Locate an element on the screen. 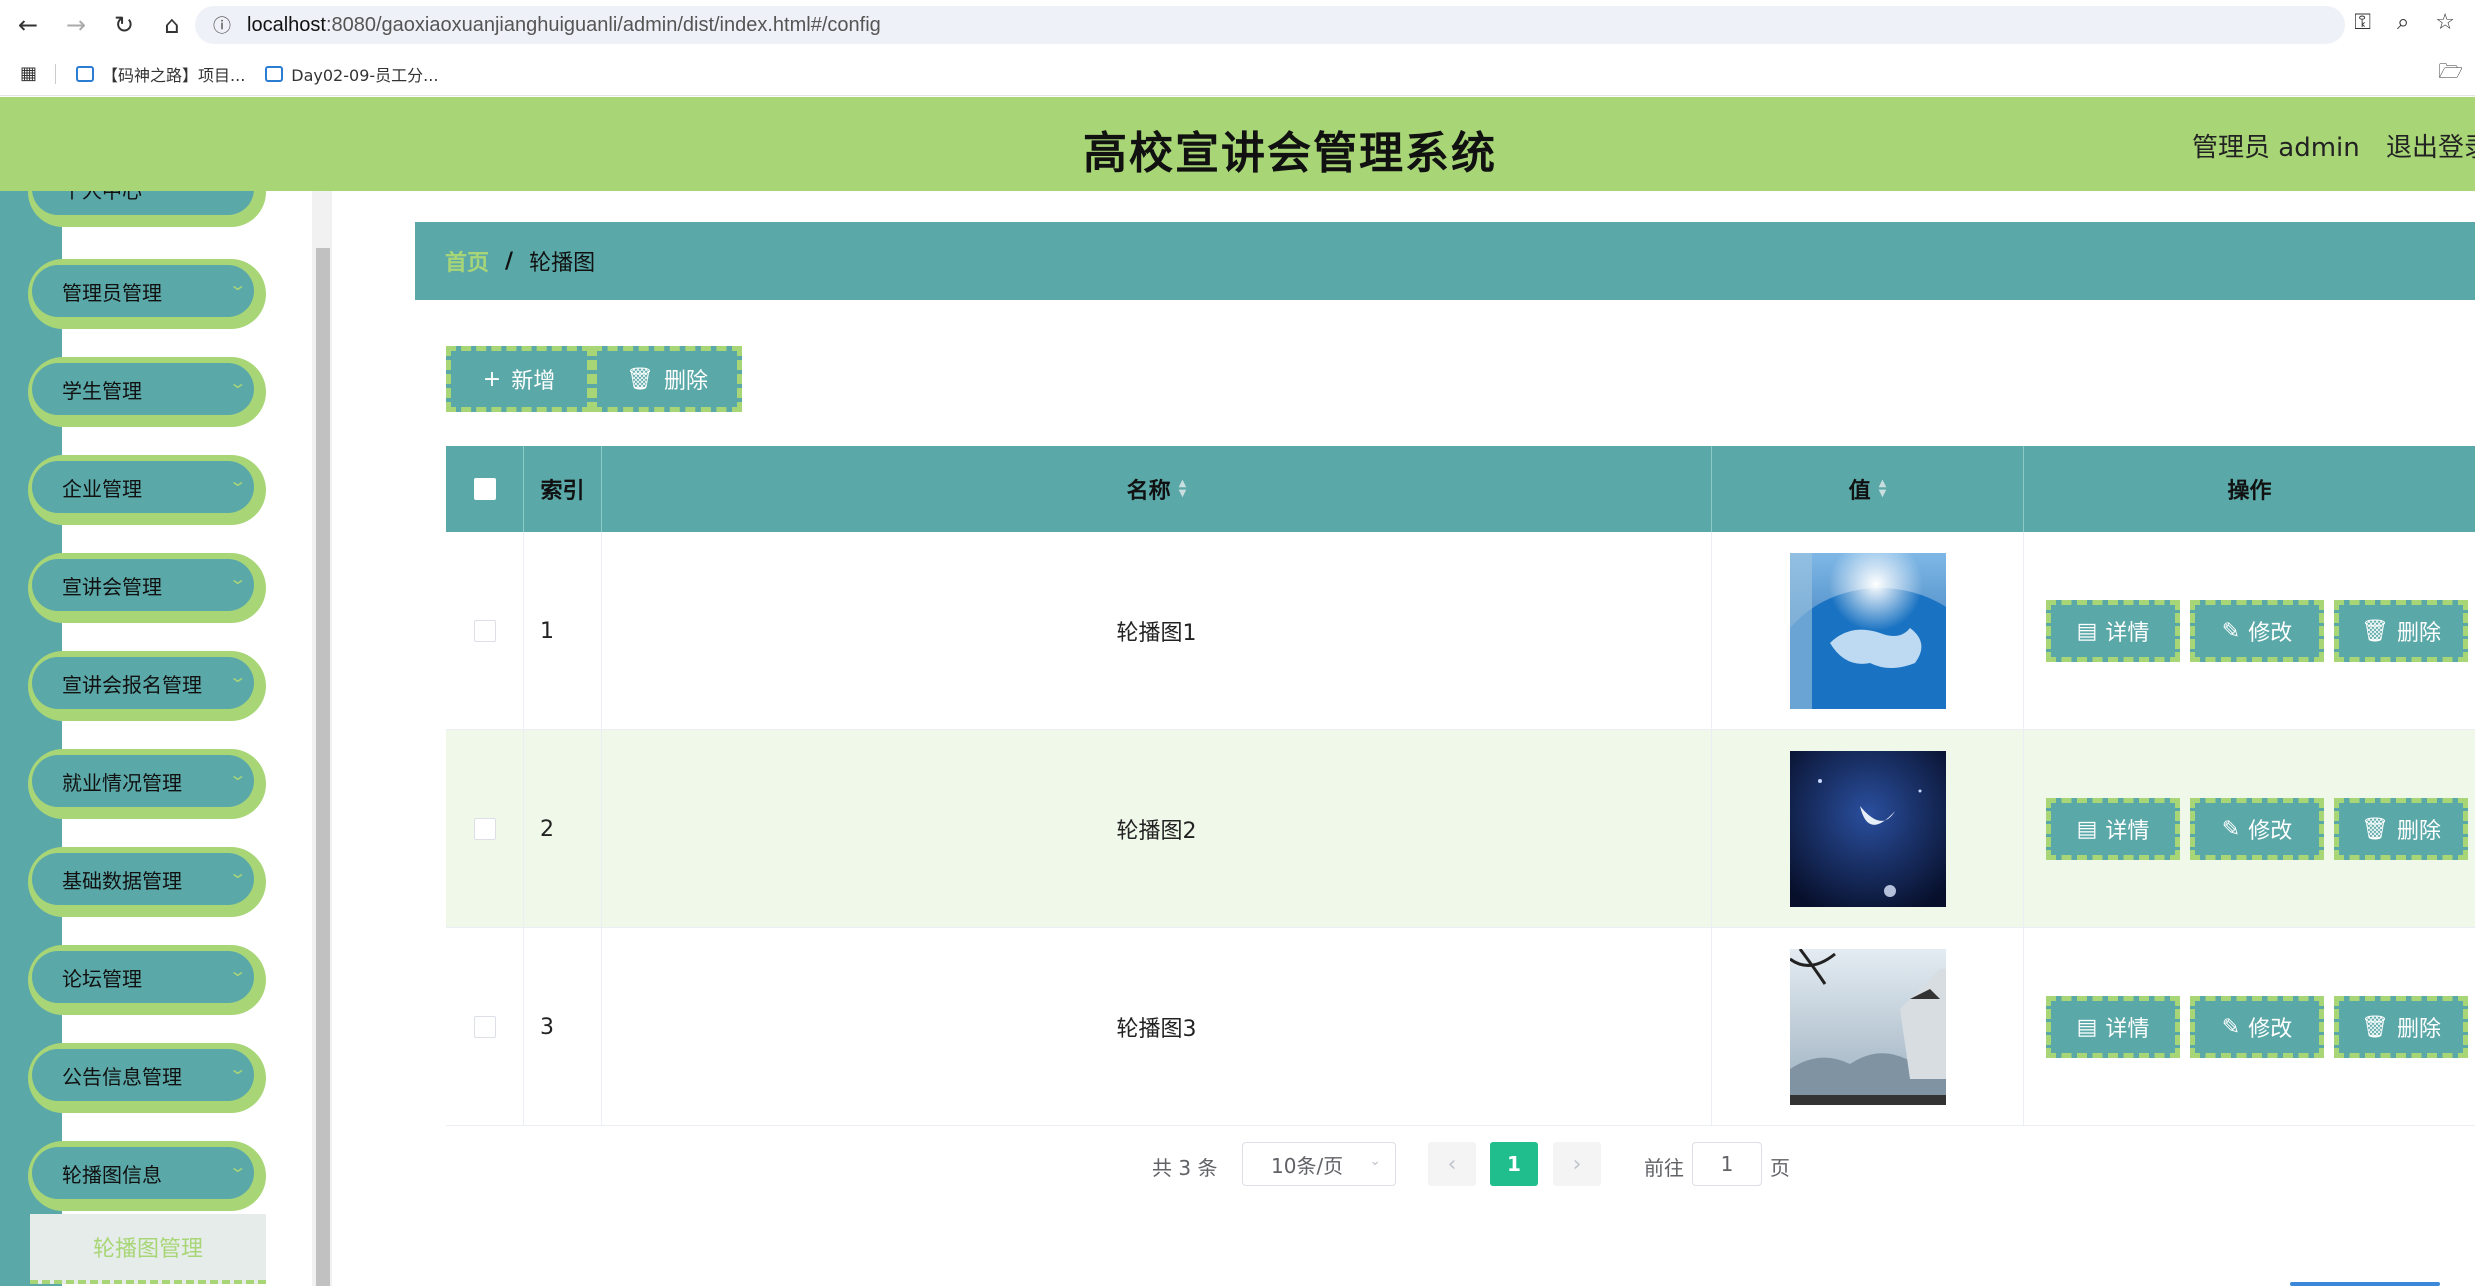 This screenshot has width=2475, height=1286. add-button-label: 新增 is located at coordinates (533, 381).